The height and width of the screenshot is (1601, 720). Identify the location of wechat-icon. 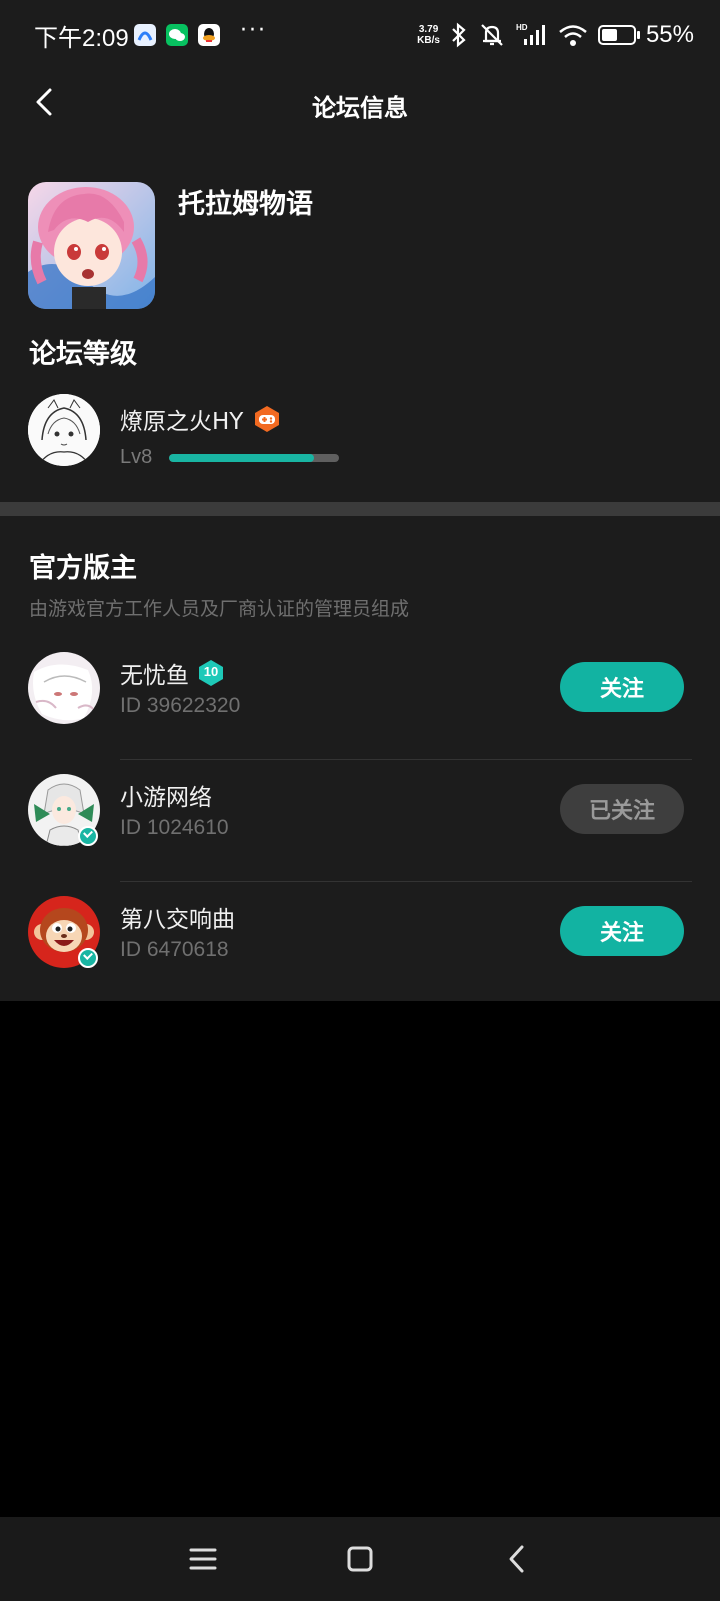
(177, 35).